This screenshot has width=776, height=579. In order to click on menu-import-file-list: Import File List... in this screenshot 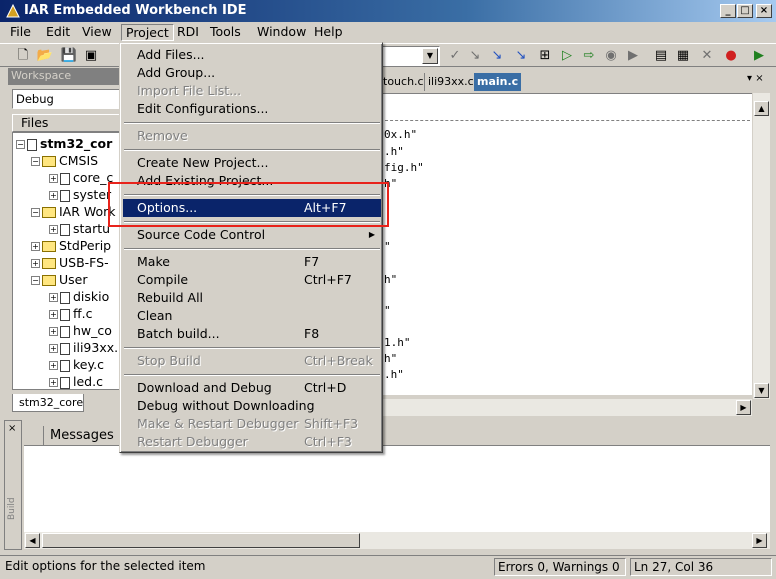, I will do `click(252, 91)`.